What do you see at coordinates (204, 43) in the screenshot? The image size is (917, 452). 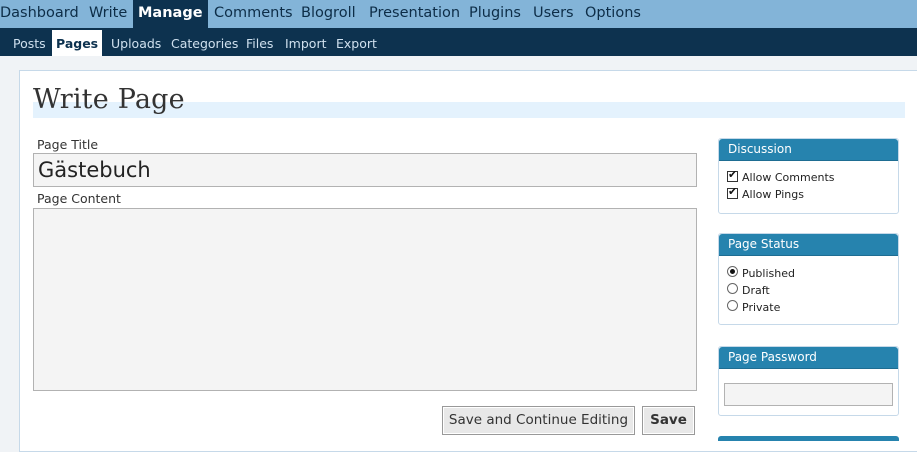 I see `subnav-categories: Categories` at bounding box center [204, 43].